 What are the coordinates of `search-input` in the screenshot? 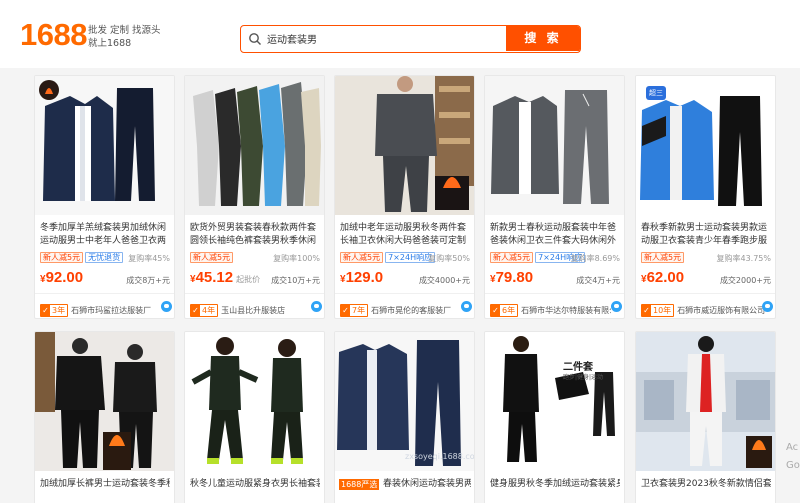 It's located at (385, 38).